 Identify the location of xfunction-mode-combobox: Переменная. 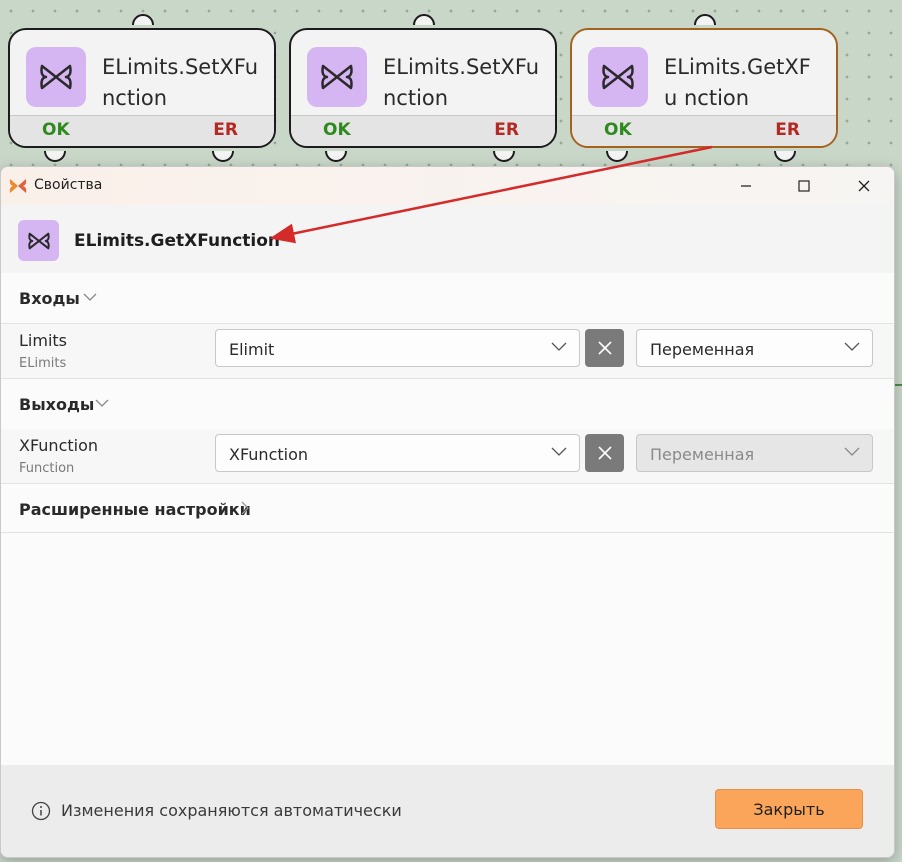
(754, 453).